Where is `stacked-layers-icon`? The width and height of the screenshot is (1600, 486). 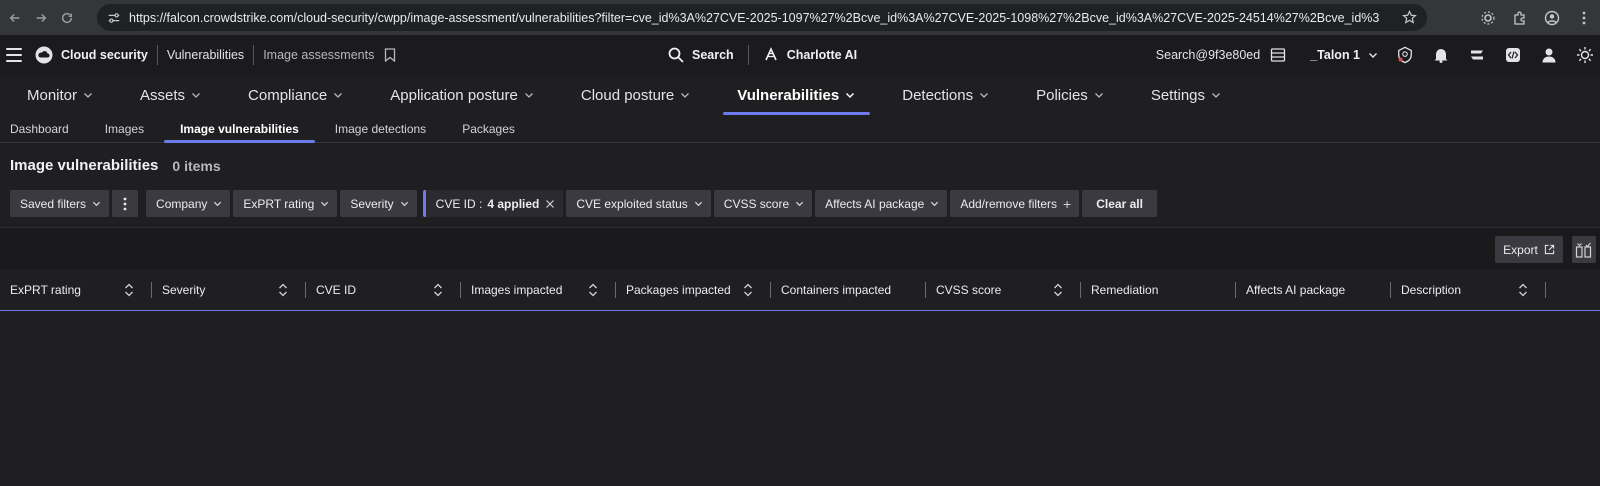
stacked-layers-icon is located at coordinates (1477, 55).